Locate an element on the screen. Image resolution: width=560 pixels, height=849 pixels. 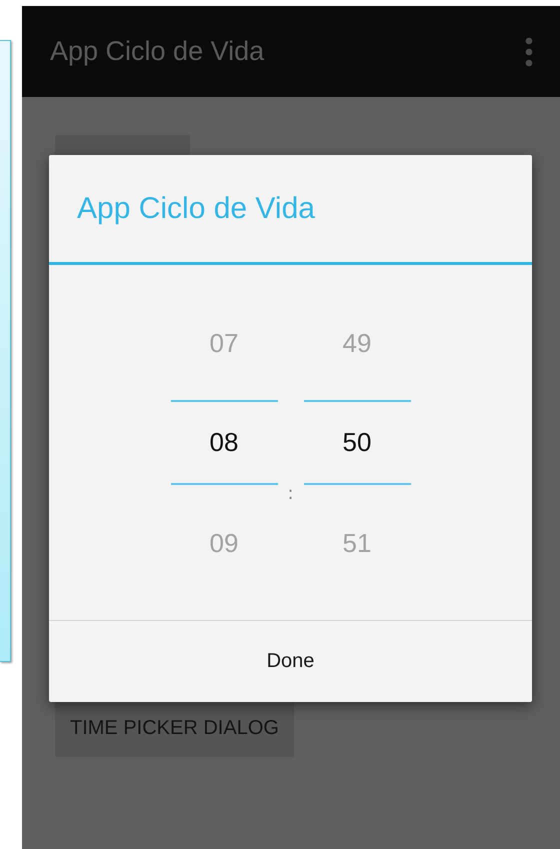
picker-value: 07 is located at coordinates (224, 343).